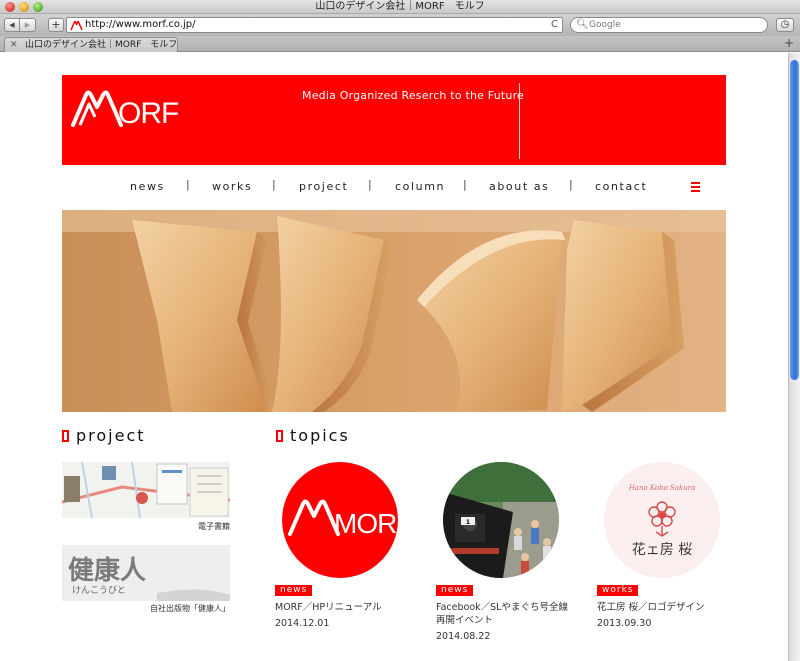  I want to click on sakura-script-text: Hana Kobo Sakura, so click(662, 488).